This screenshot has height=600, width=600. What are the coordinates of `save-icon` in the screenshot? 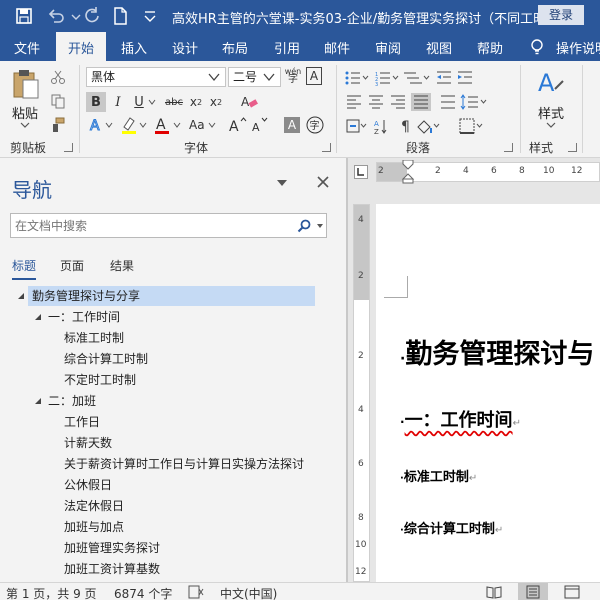 It's located at (24, 16).